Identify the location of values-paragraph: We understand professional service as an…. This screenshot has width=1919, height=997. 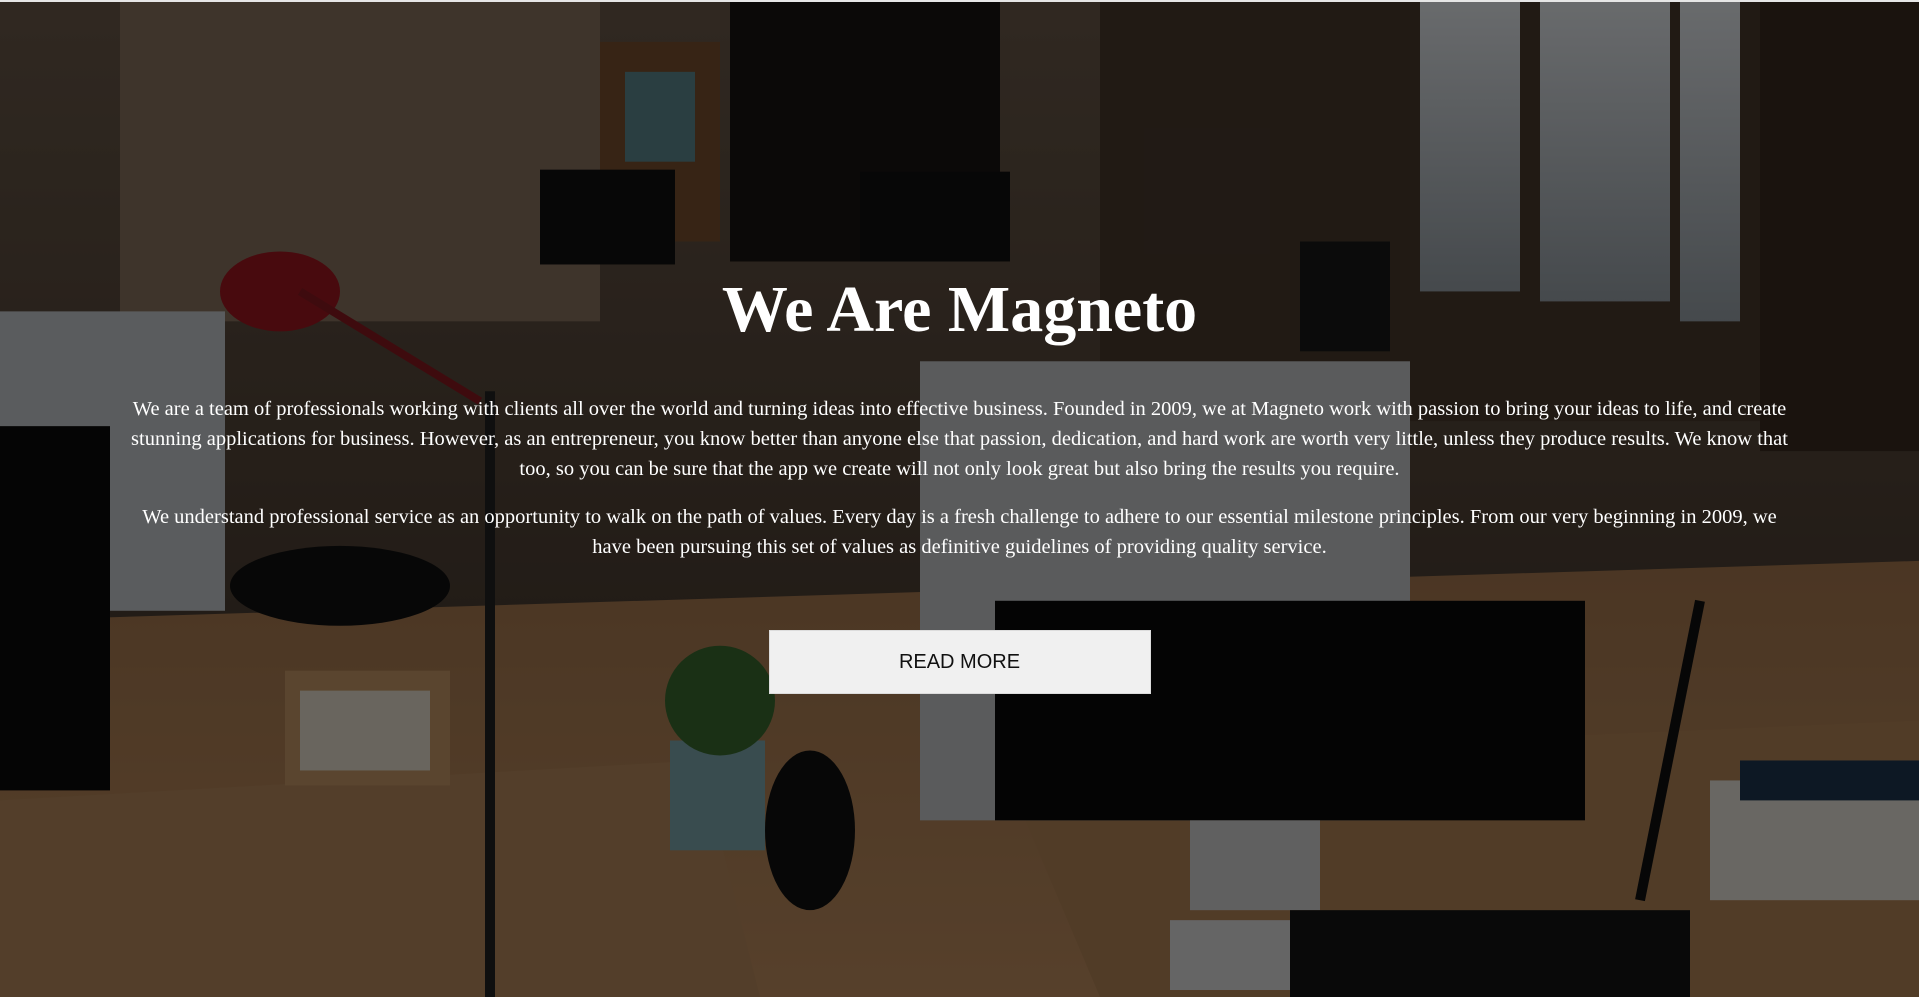
(959, 531).